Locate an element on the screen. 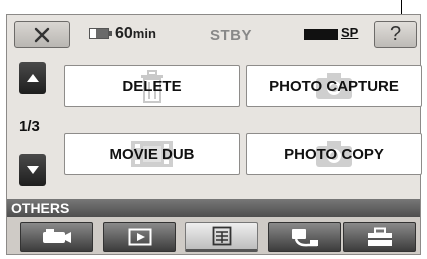 This screenshot has width=427, height=259. photo-capture-button: PHOTO CAPTURE is located at coordinates (334, 86).